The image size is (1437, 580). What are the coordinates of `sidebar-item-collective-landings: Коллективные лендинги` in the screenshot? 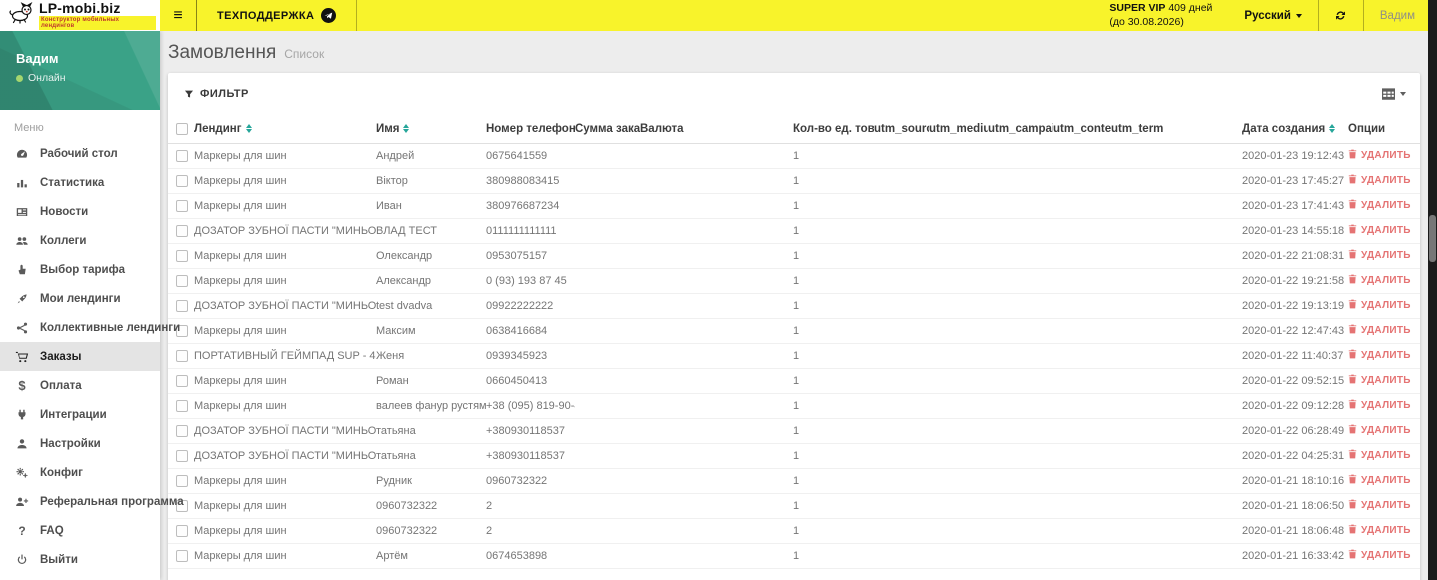 It's located at (90, 327).